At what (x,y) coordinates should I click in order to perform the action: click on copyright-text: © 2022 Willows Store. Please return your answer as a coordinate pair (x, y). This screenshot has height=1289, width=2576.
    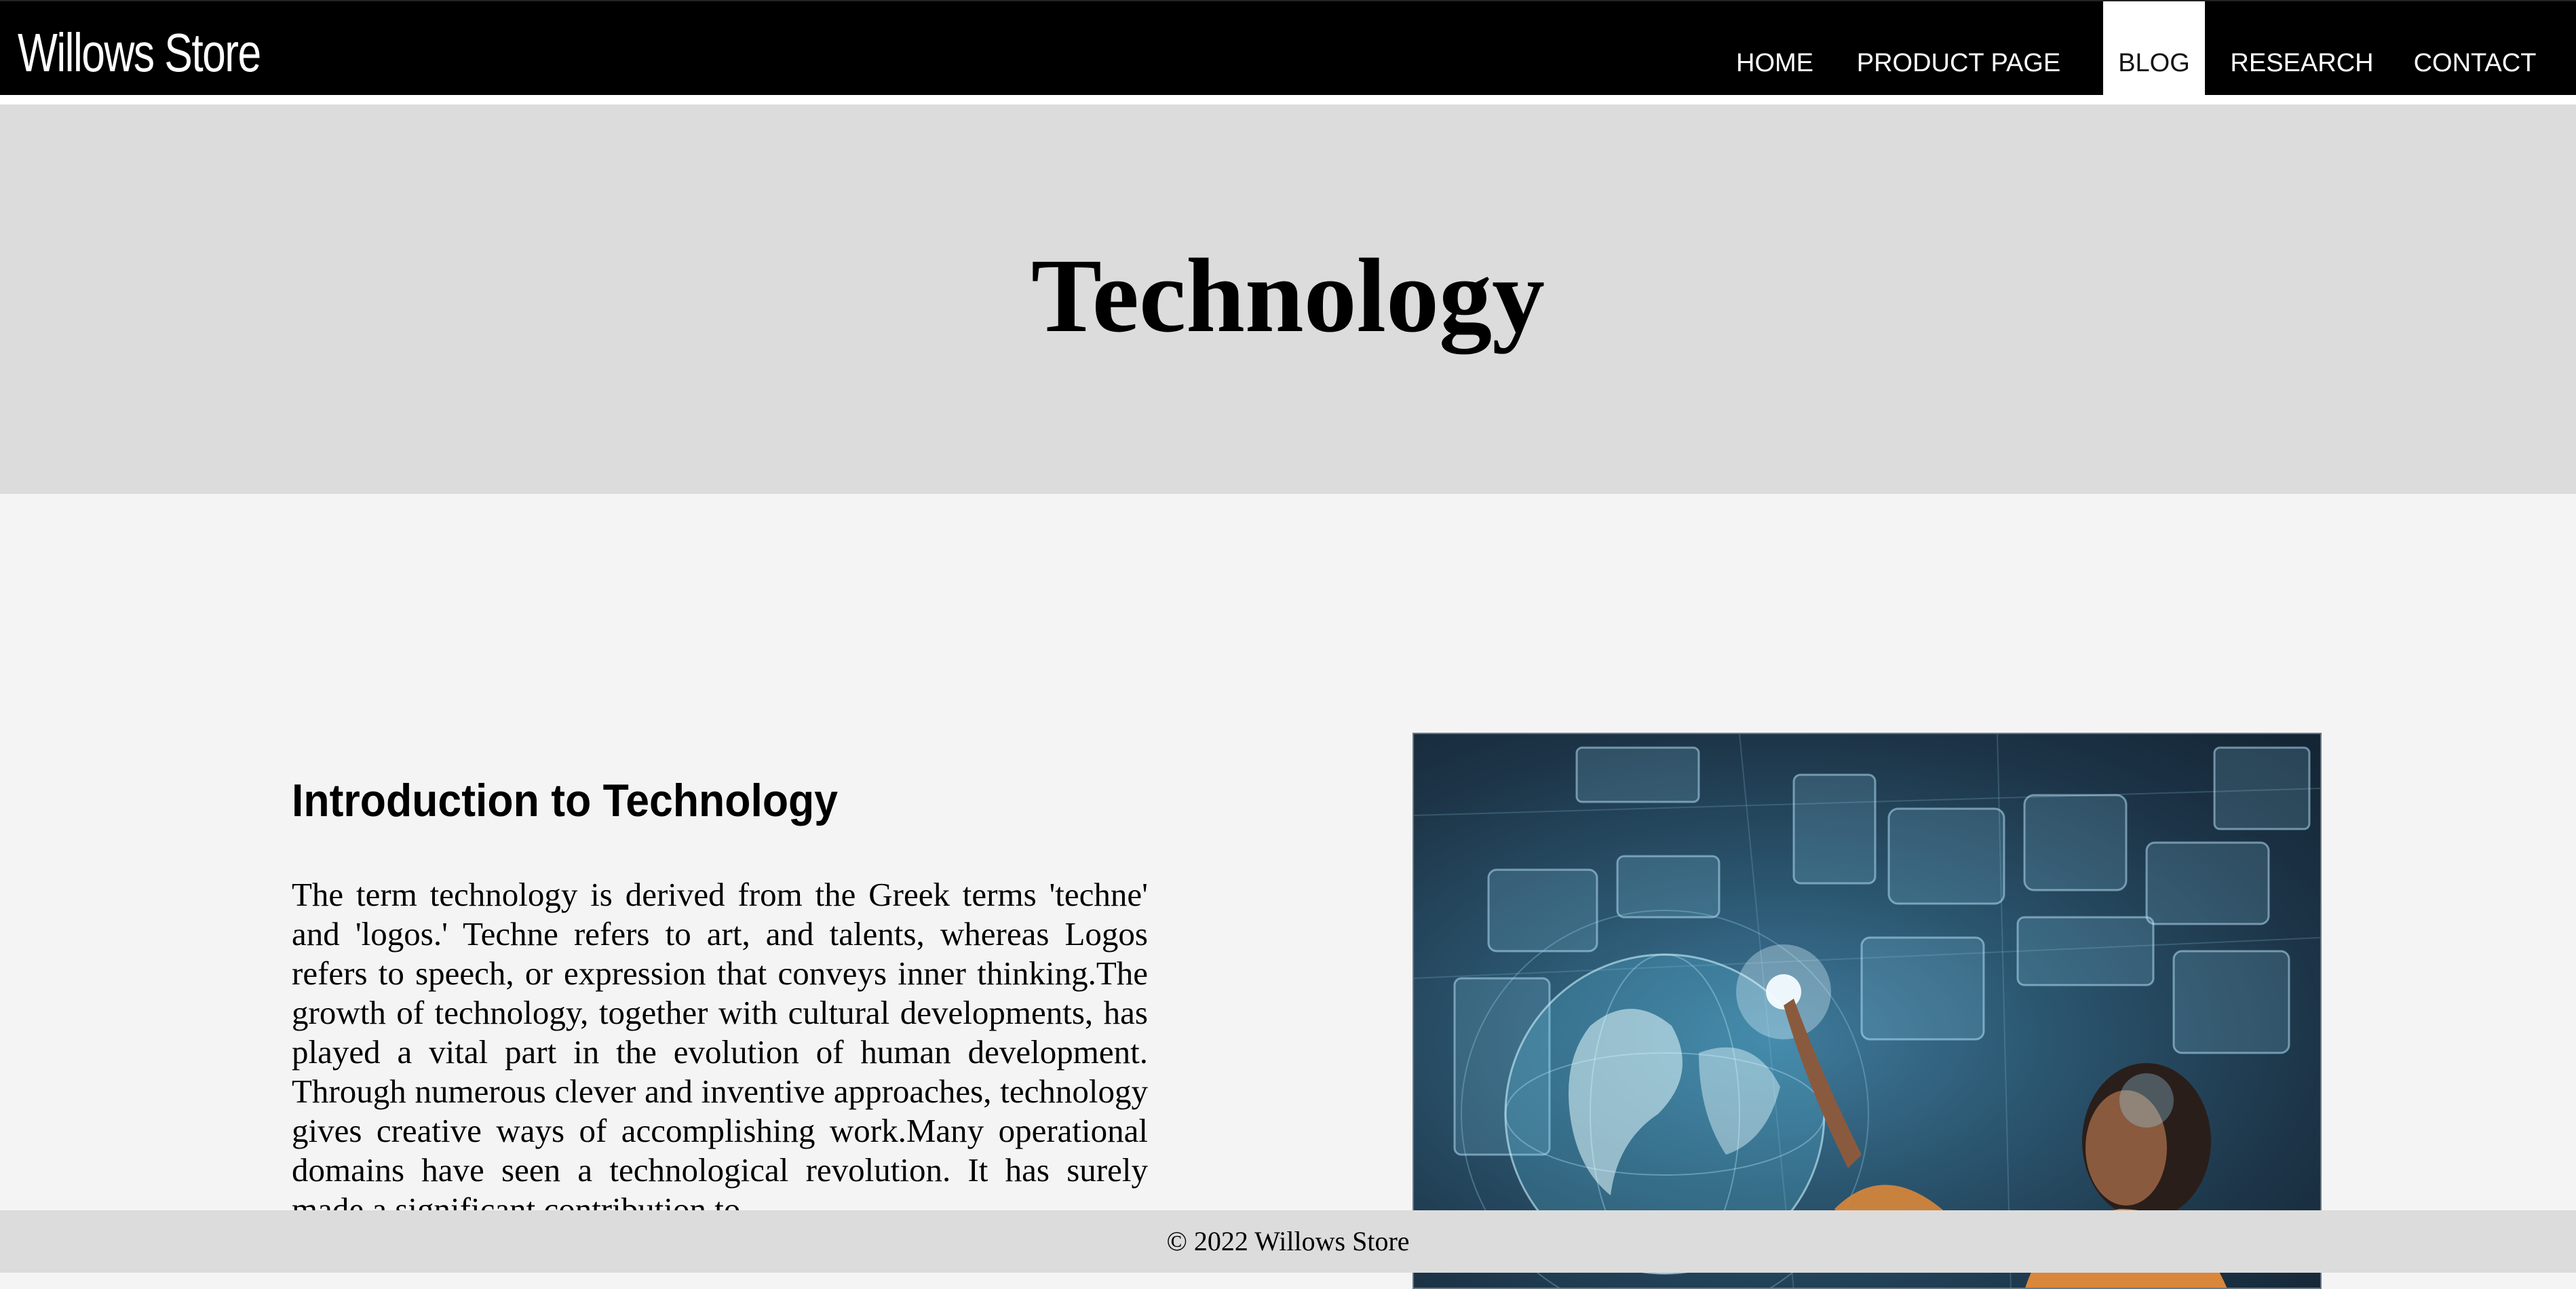
    Looking at the image, I should click on (1288, 1241).